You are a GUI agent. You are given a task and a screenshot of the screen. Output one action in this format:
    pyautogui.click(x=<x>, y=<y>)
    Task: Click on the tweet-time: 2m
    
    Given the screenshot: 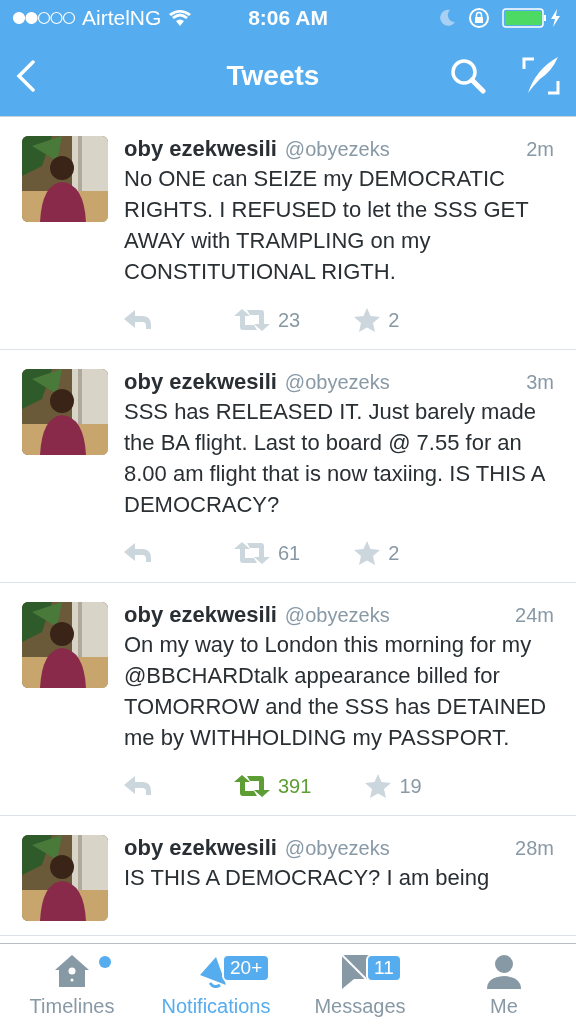 What is the action you would take?
    pyautogui.click(x=540, y=149)
    